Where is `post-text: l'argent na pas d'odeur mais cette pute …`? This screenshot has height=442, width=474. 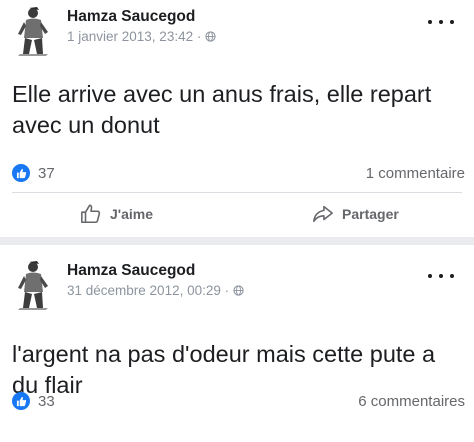 post-text: l'argent na pas d'odeur mais cette pute … is located at coordinates (224, 369).